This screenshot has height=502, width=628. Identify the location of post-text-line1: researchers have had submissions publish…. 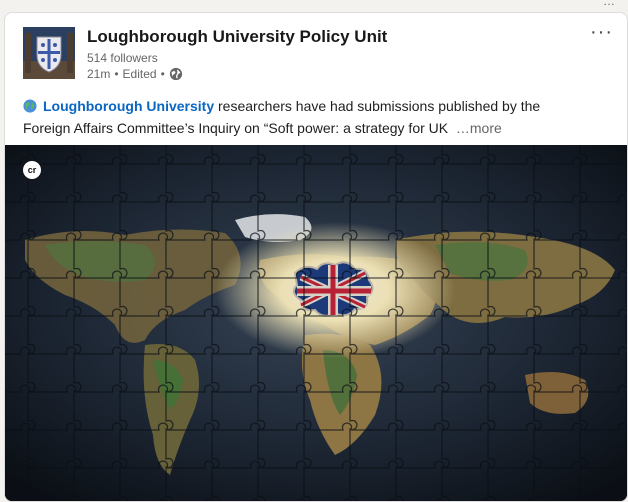
(377, 106).